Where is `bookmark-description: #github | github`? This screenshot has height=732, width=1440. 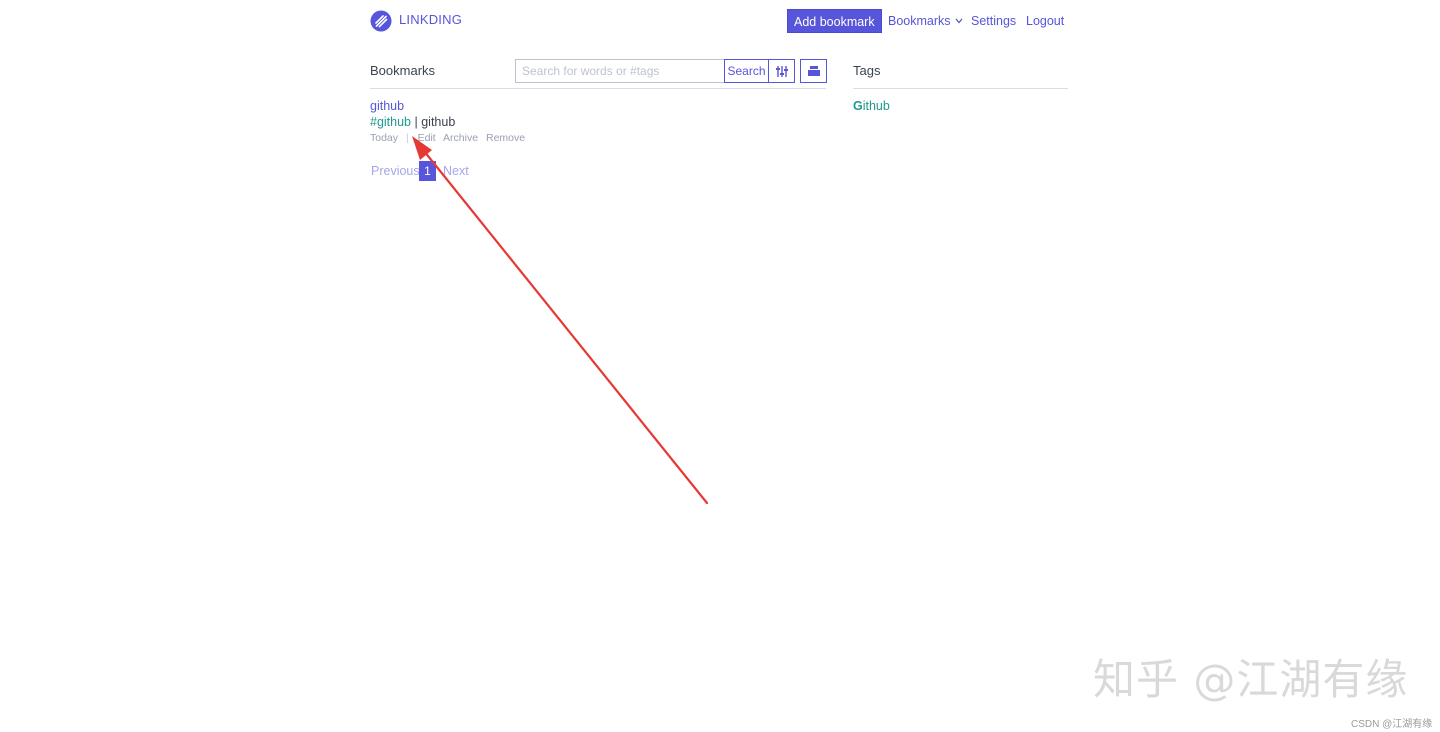 bookmark-description: #github | github is located at coordinates (412, 122).